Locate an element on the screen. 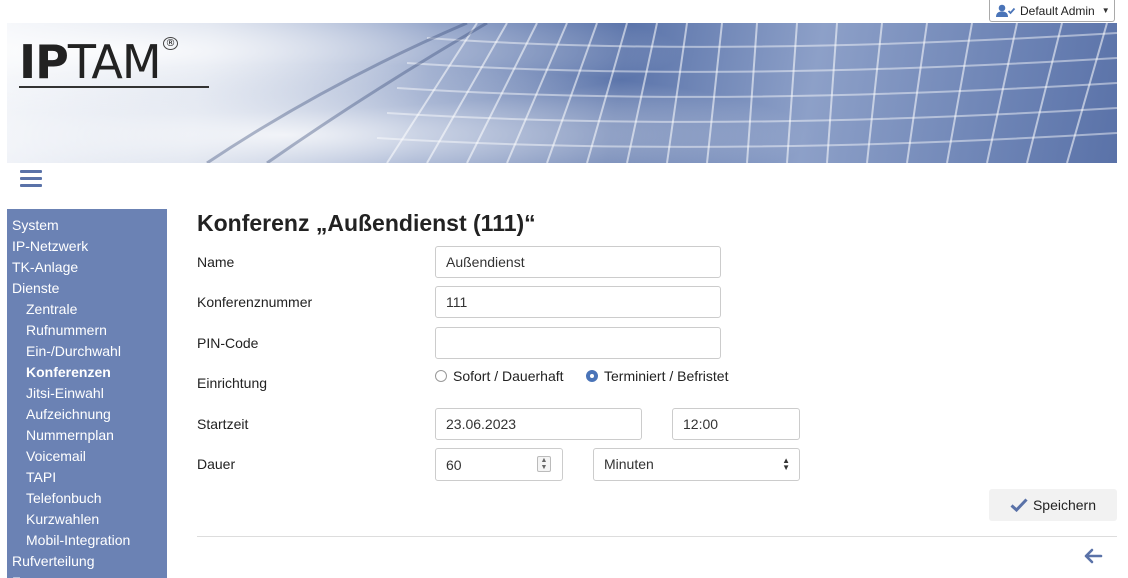 The image size is (1128, 578). sidebar-item-telefonbuch: Telefonbuch is located at coordinates (87, 498).